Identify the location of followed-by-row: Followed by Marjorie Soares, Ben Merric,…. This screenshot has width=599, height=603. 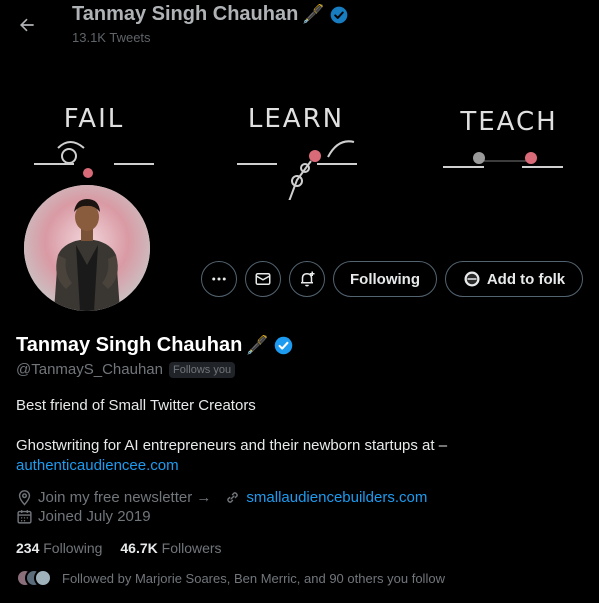
(230, 578).